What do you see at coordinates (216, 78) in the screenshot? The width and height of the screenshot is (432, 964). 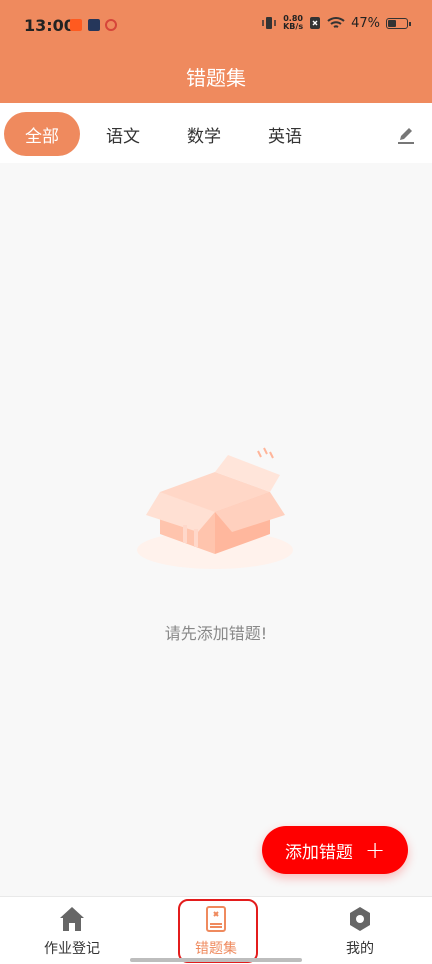 I see `page-title: 错题集` at bounding box center [216, 78].